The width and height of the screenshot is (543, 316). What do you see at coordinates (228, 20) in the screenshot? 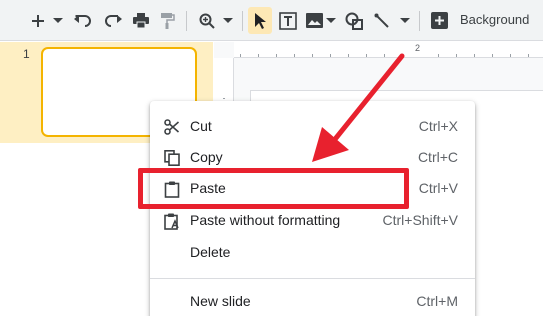
I see `zoom-dropdown-icon` at bounding box center [228, 20].